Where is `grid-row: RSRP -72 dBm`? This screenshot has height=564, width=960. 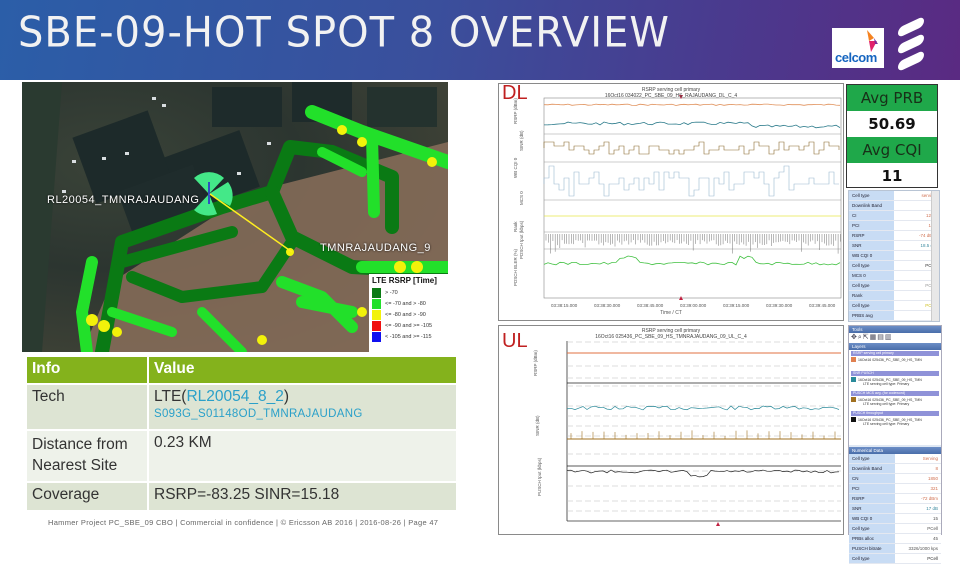 grid-row: RSRP -72 dBm is located at coordinates (895, 499).